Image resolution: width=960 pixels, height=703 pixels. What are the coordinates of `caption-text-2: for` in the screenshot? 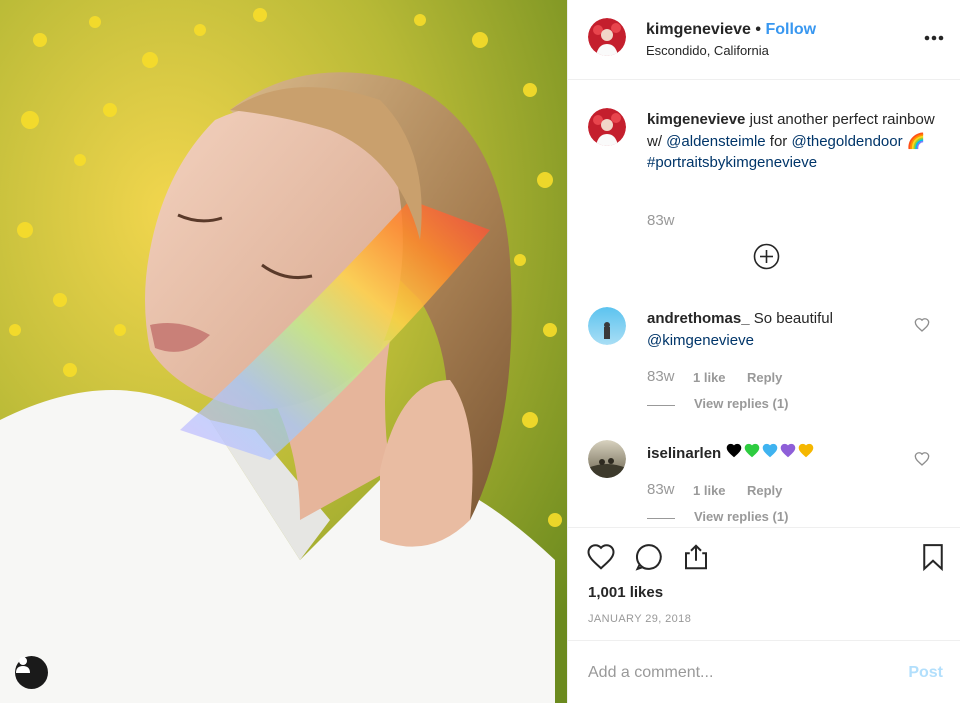 It's located at (778, 141).